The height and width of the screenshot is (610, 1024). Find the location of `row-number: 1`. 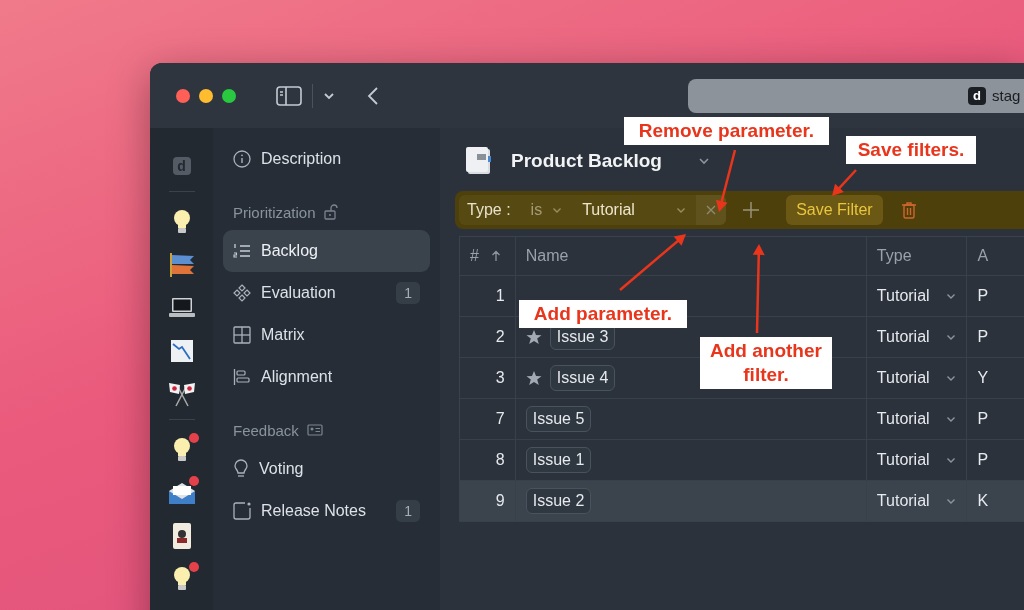

row-number: 1 is located at coordinates (500, 296).